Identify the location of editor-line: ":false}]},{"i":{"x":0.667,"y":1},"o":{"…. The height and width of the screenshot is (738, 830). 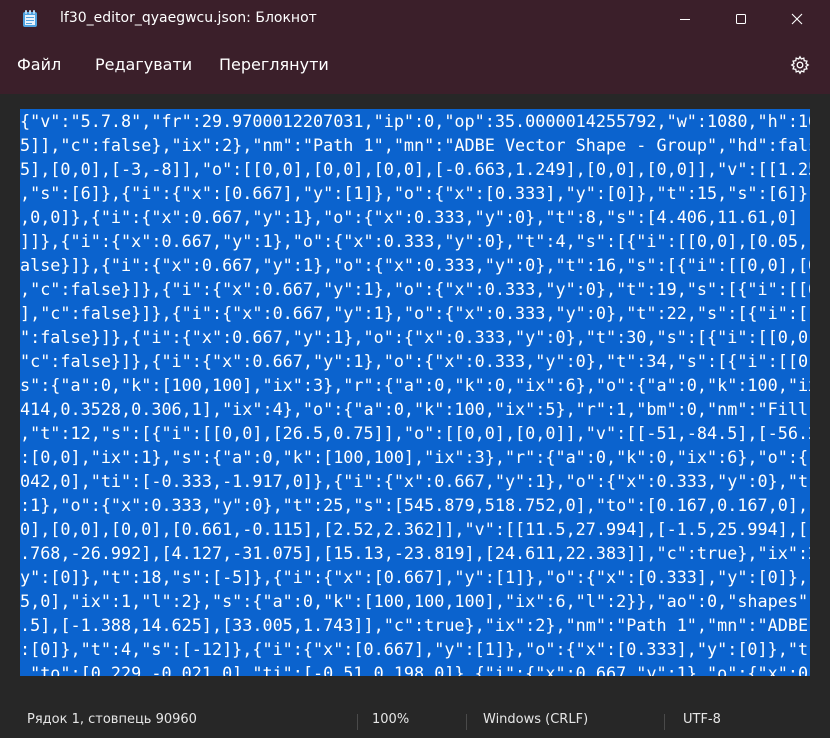
(415, 337).